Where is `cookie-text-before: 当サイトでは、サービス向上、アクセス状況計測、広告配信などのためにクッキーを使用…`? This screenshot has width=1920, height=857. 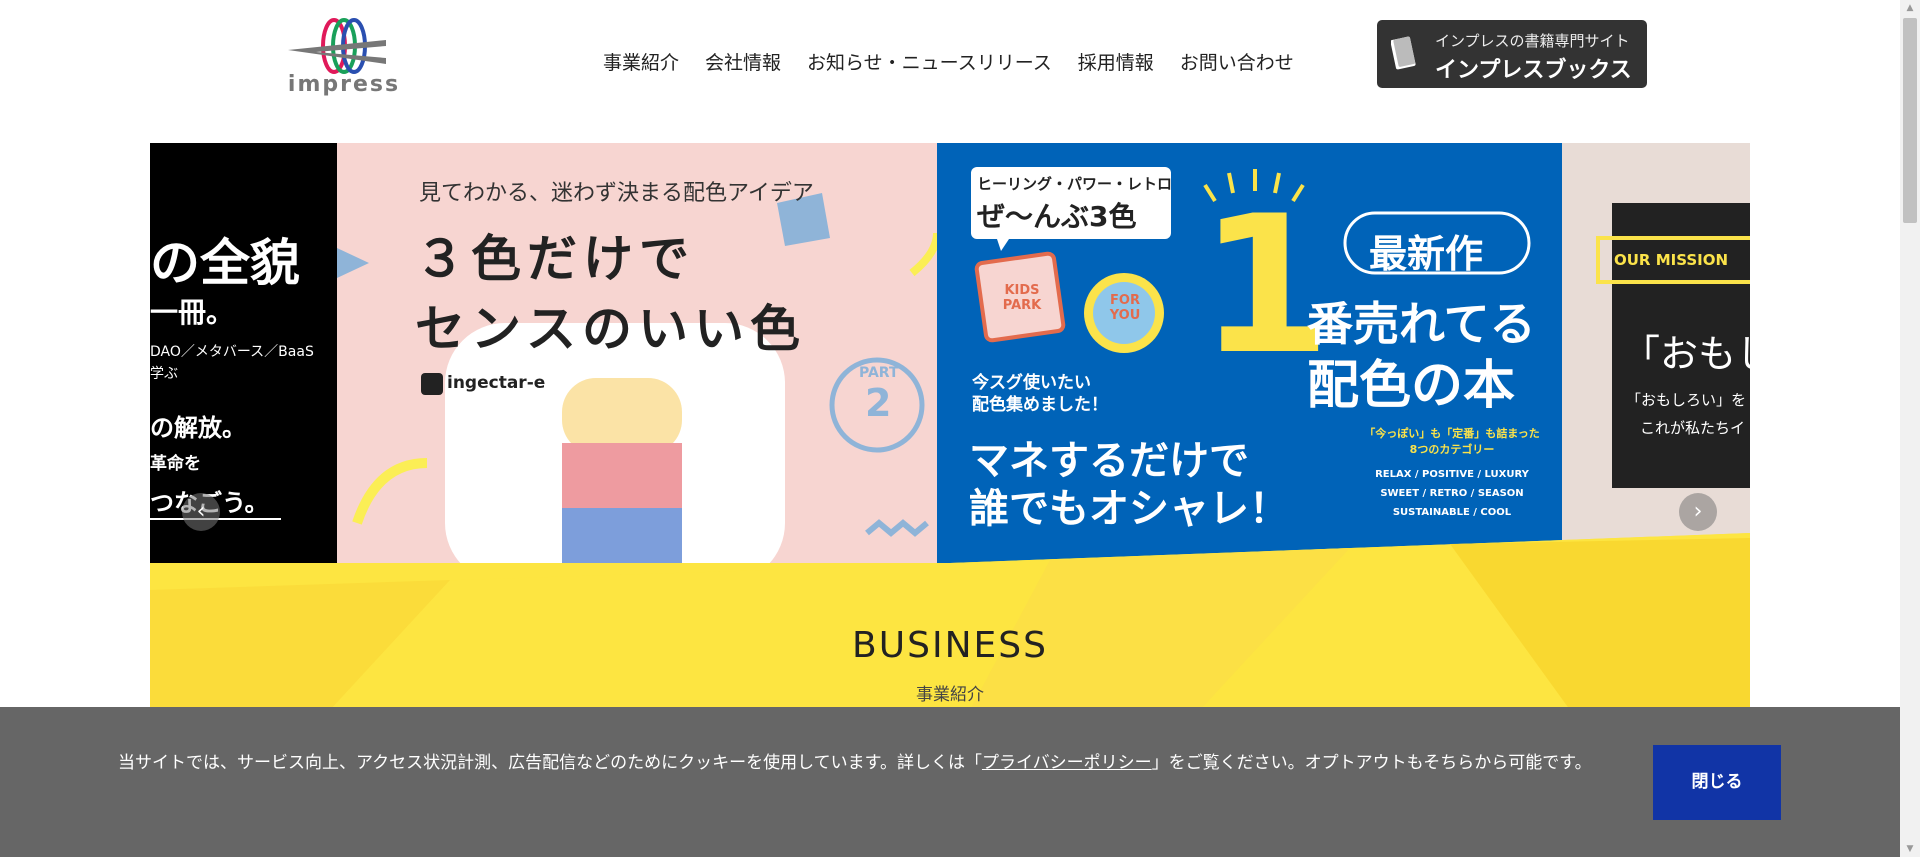 cookie-text-before: 当サイトでは、サービス向上、アクセス状況計測、広告配信などのためにクッキーを使用… is located at coordinates (550, 763).